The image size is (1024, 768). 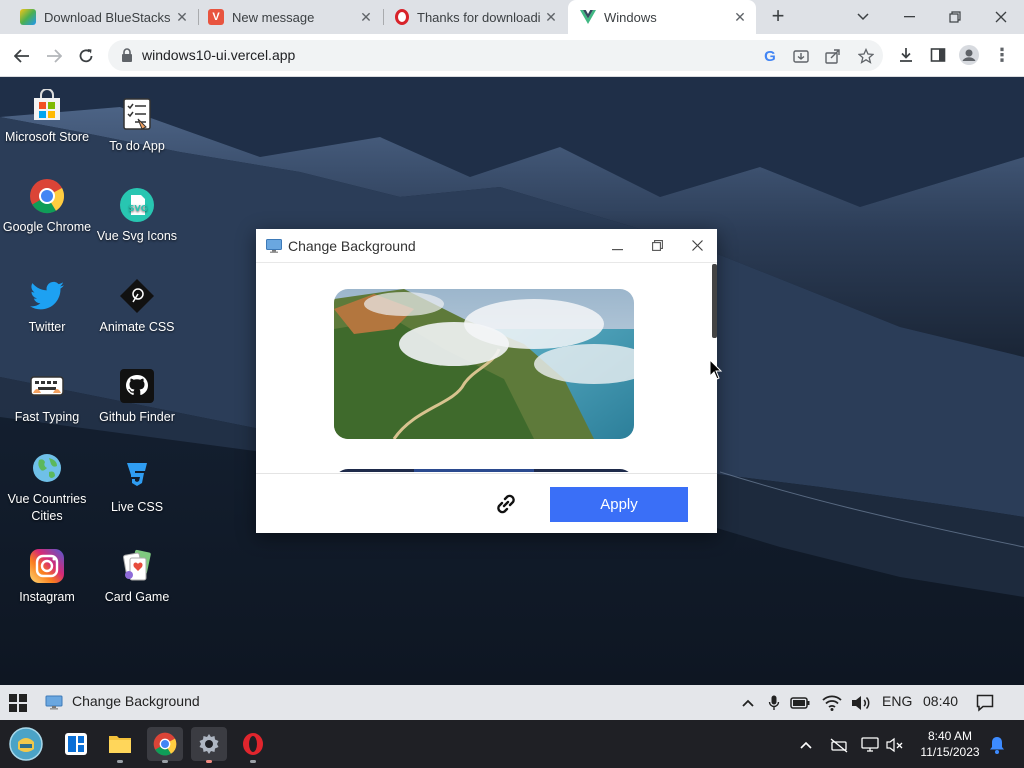 I want to click on file-explorer-button, so click(x=120, y=745).